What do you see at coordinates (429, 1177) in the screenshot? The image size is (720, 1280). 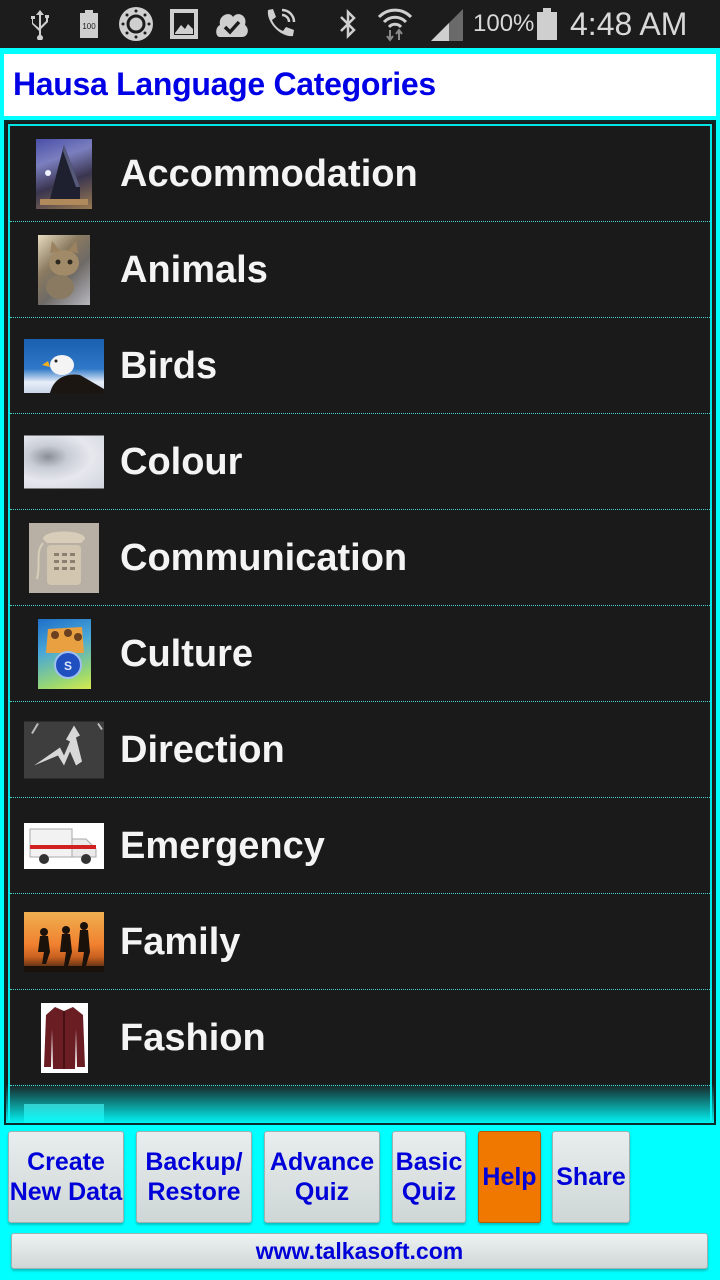 I see `basic-quiz-button: Basic Quiz` at bounding box center [429, 1177].